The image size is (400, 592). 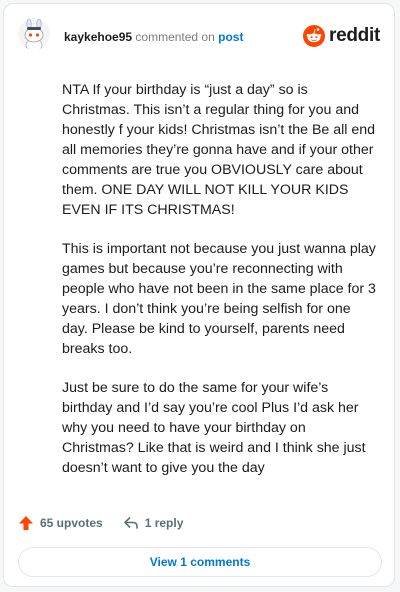 I want to click on user-avatar-icon, so click(x=34, y=34).